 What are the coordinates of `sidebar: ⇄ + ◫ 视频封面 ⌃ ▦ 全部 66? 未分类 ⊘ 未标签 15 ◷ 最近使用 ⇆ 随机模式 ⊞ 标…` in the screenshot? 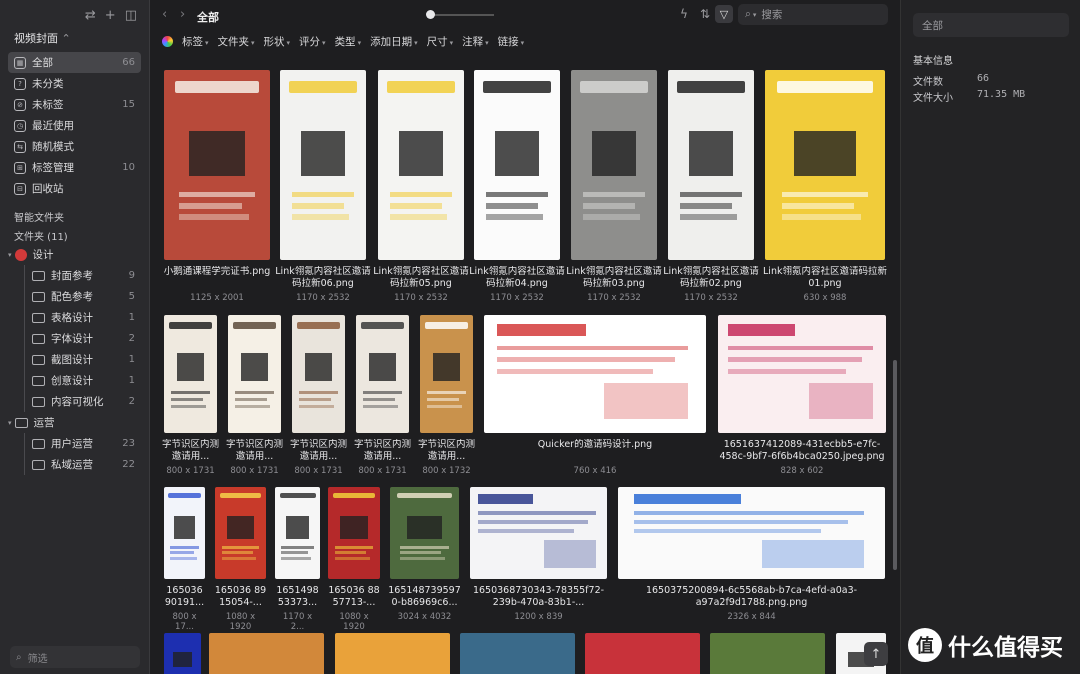 It's located at (75, 337).